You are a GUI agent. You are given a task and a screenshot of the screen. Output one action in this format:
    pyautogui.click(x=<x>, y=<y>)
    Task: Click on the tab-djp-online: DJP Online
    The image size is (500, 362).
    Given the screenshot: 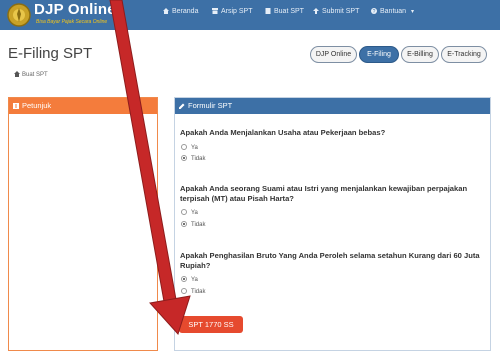 What is the action you would take?
    pyautogui.click(x=333, y=54)
    